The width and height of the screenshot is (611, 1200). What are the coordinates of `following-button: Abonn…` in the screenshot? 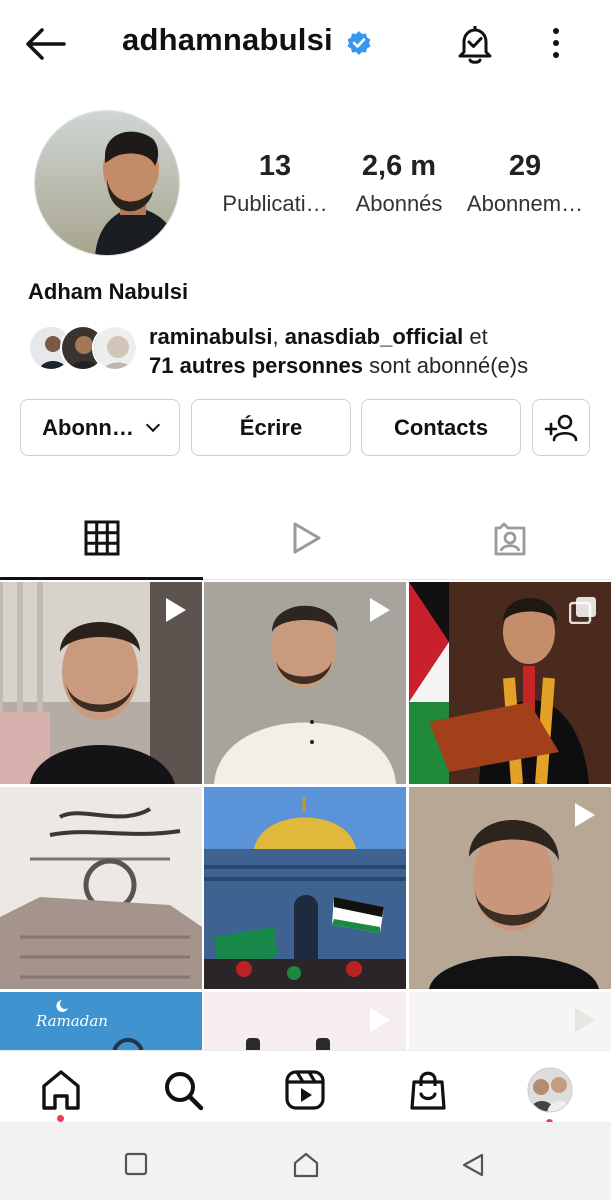 It's located at (100, 427).